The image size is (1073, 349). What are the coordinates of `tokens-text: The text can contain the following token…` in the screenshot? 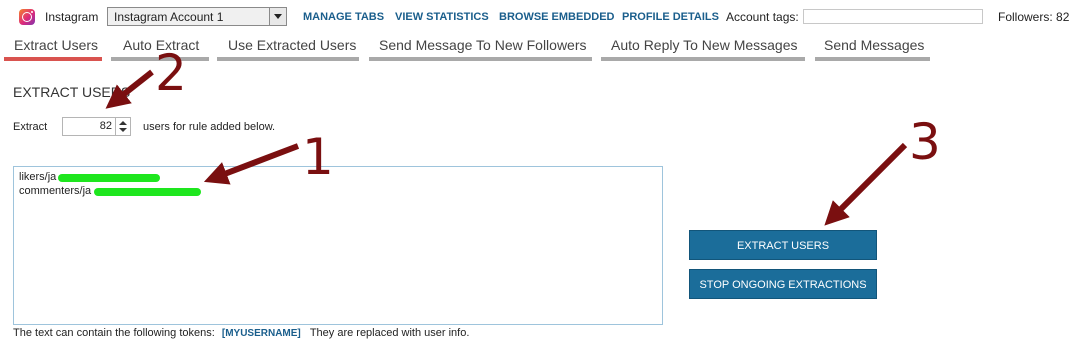 It's located at (241, 333).